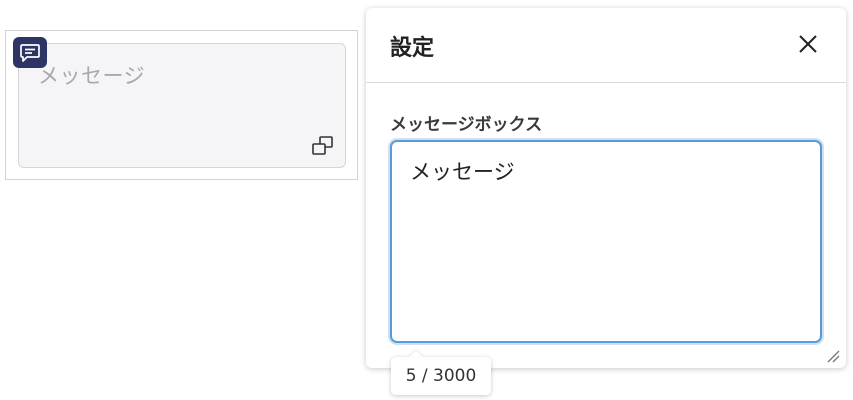 The width and height of the screenshot is (853, 400). I want to click on settings-title: 設定, so click(412, 48).